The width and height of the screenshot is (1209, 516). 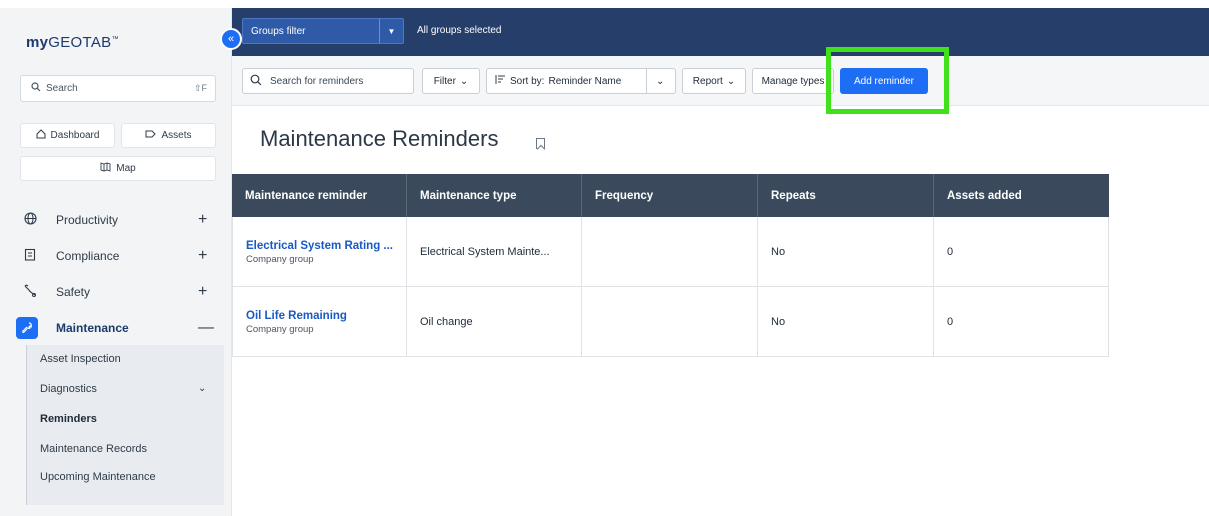 What do you see at coordinates (459, 30) in the screenshot?
I see `groups-status: All groups selected` at bounding box center [459, 30].